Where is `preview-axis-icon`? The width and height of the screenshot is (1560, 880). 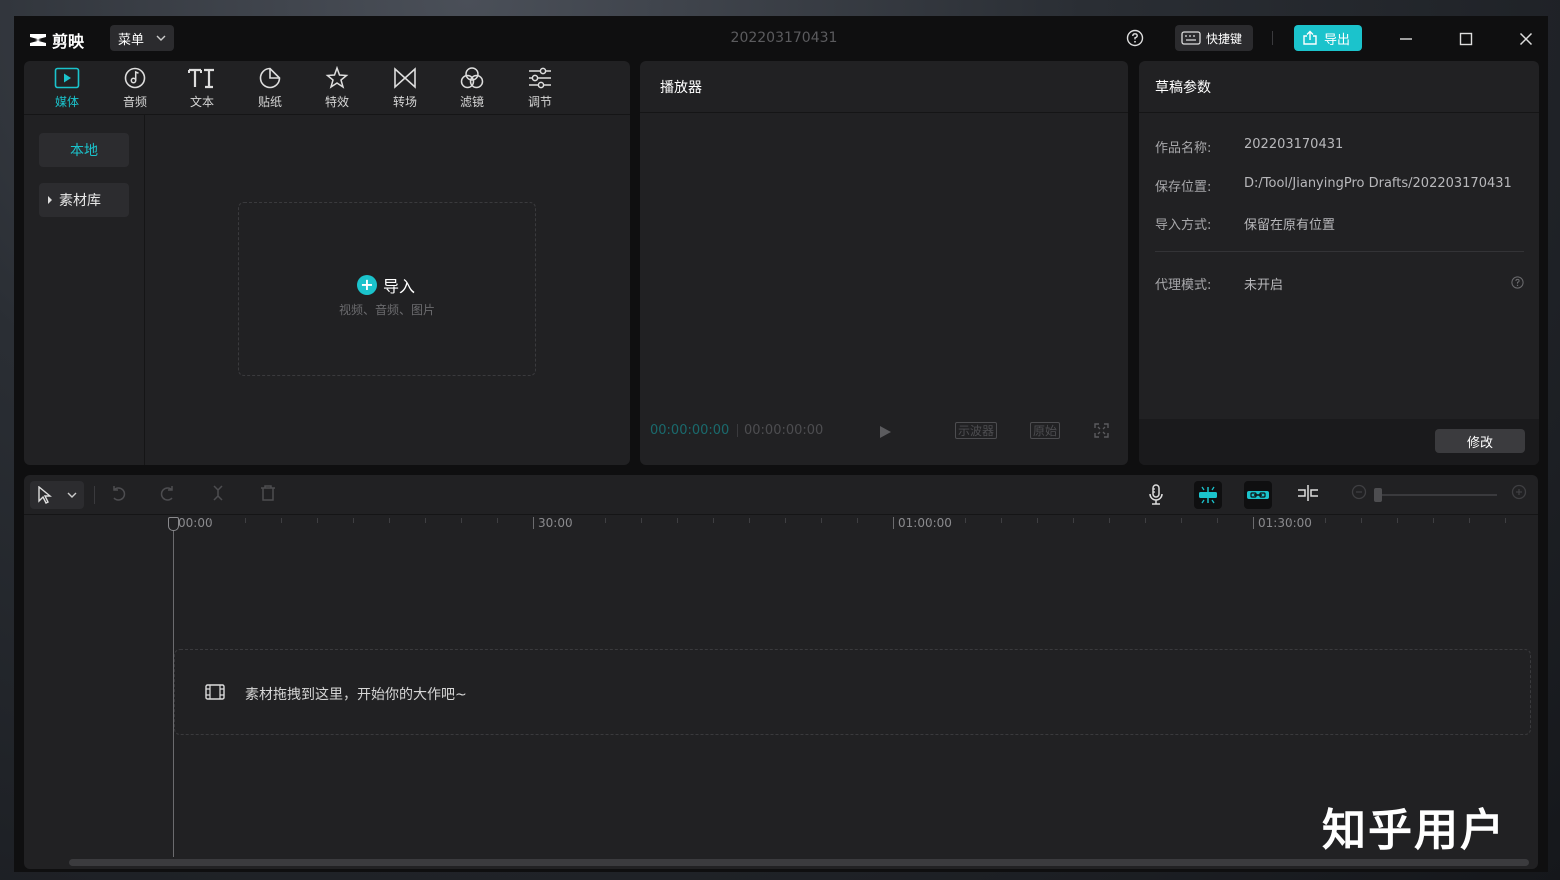
preview-axis-icon is located at coordinates (1308, 493).